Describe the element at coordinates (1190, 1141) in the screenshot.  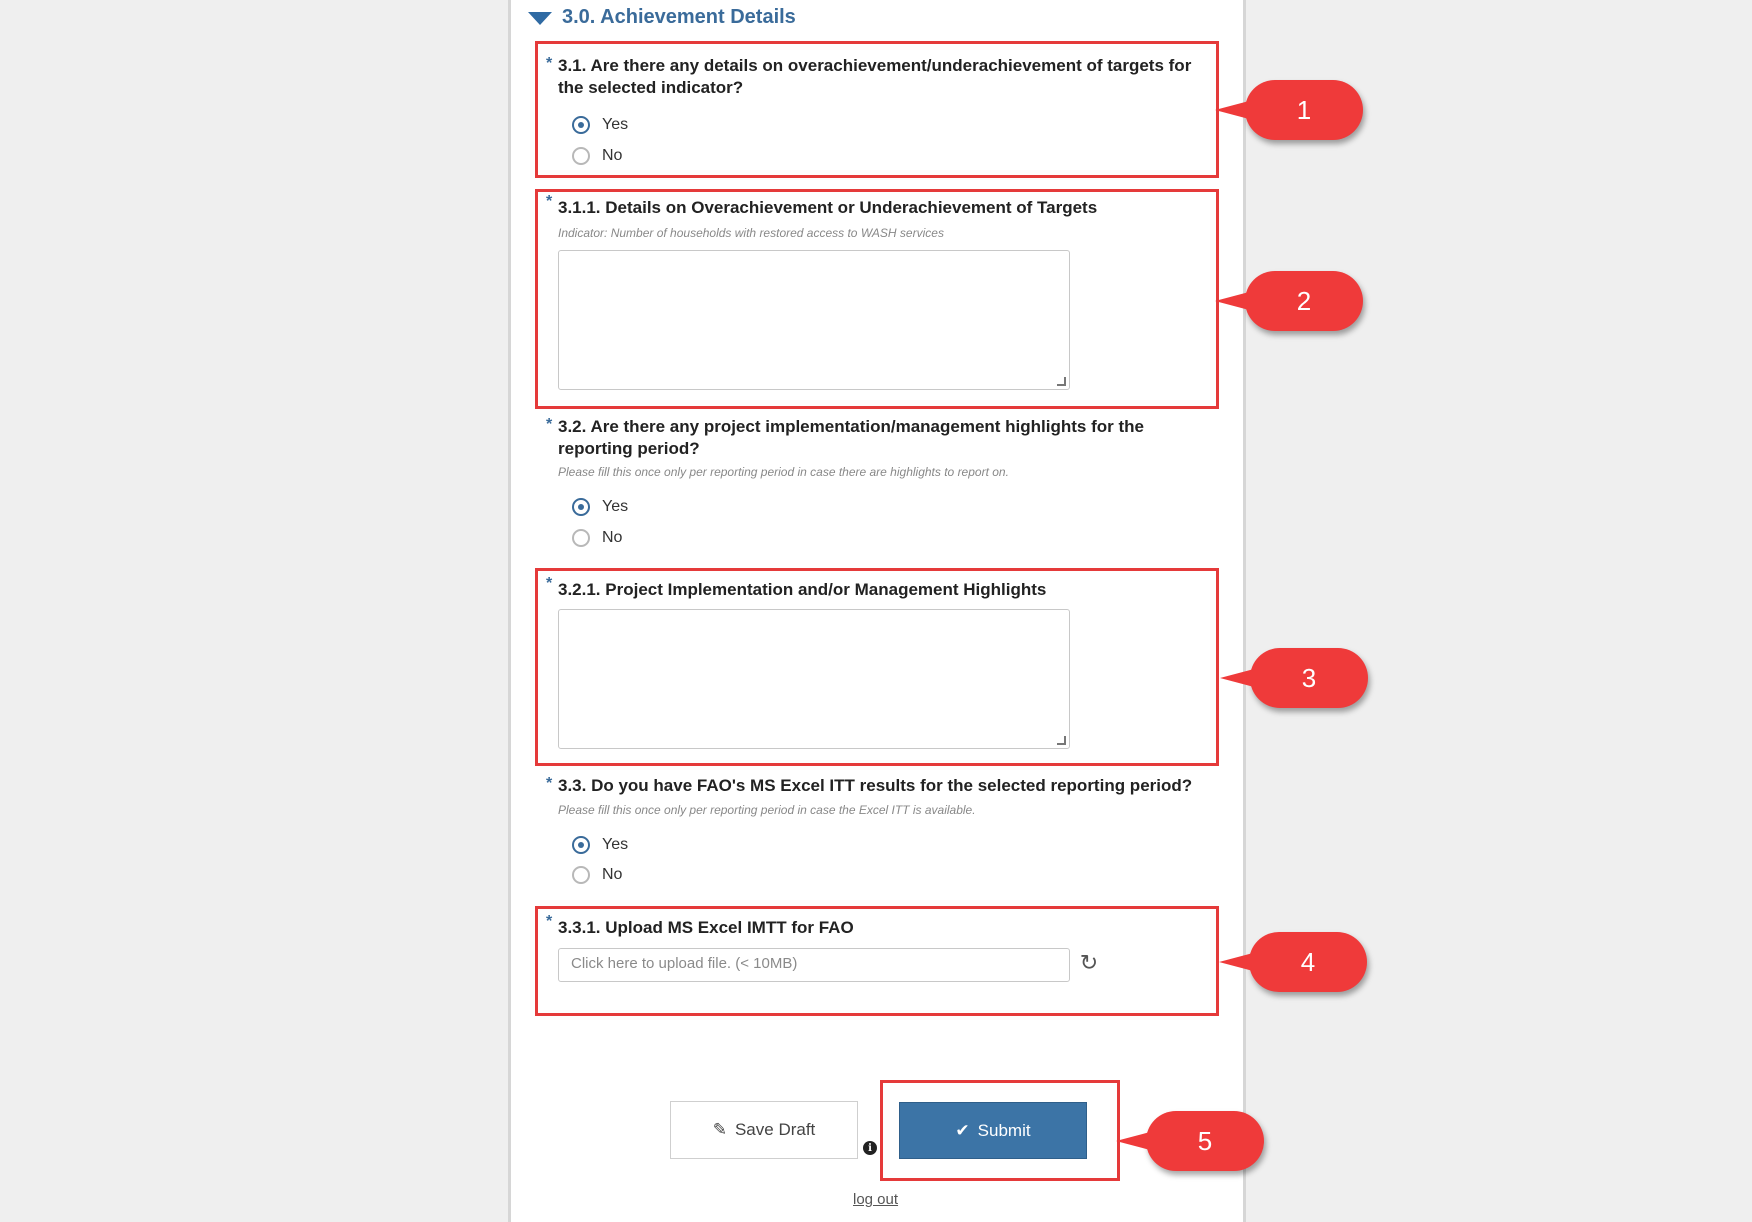
I see `callout-5: 5` at that location.